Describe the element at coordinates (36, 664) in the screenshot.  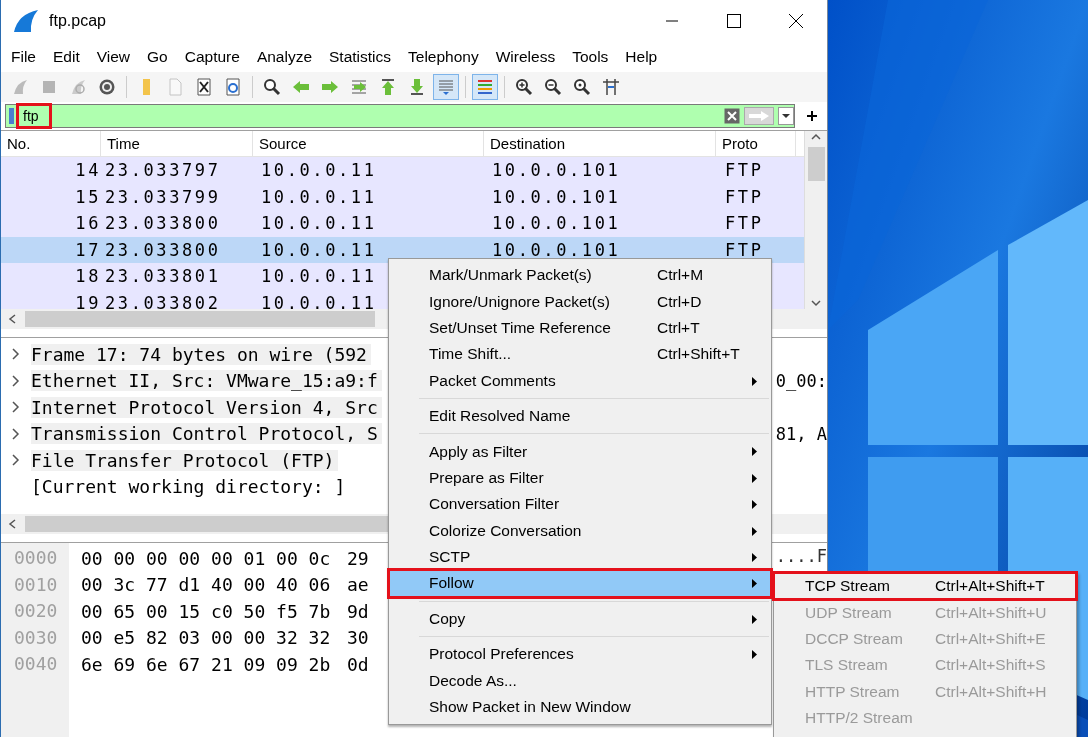
I see `hex-offset: 0040` at that location.